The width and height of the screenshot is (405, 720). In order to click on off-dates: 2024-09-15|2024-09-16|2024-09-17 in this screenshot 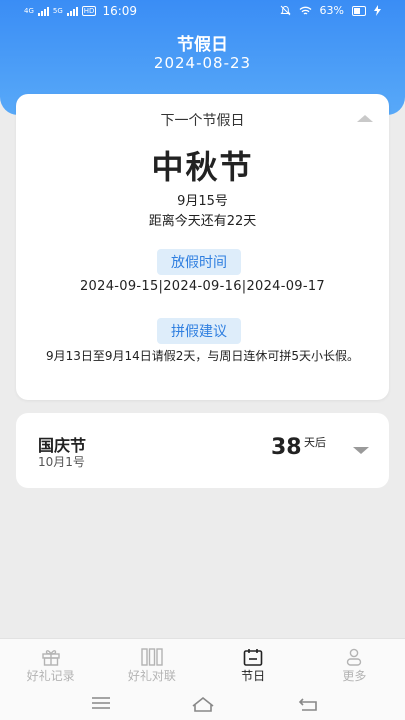, I will do `click(202, 286)`.